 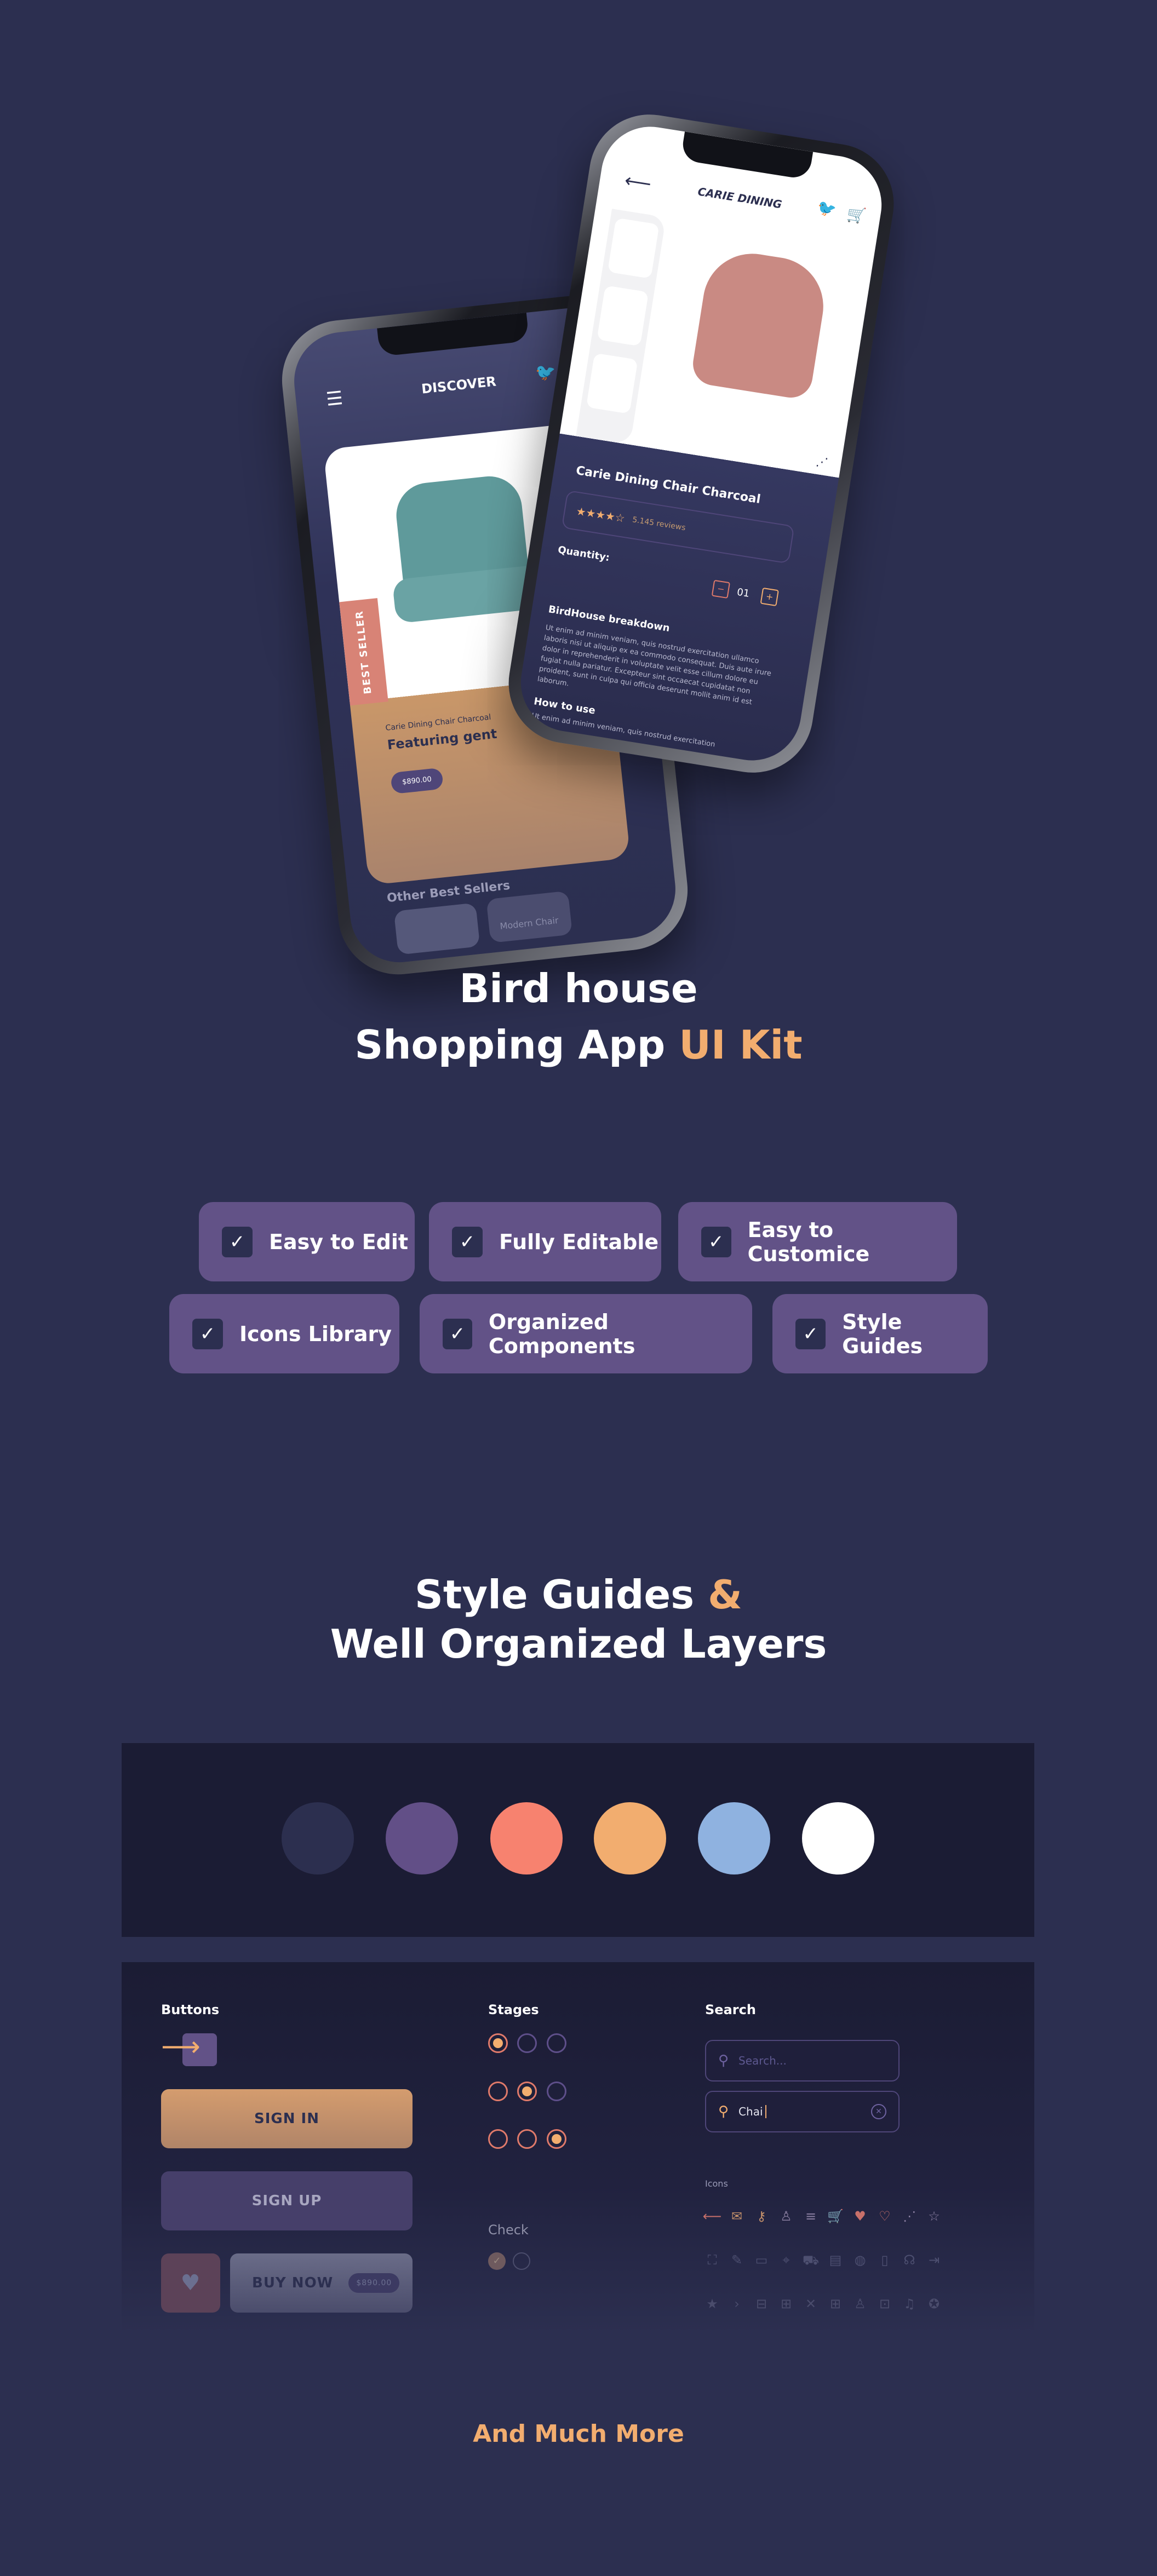 I want to click on buy-now-button: BUY NOW $890.00, so click(x=322, y=2283).